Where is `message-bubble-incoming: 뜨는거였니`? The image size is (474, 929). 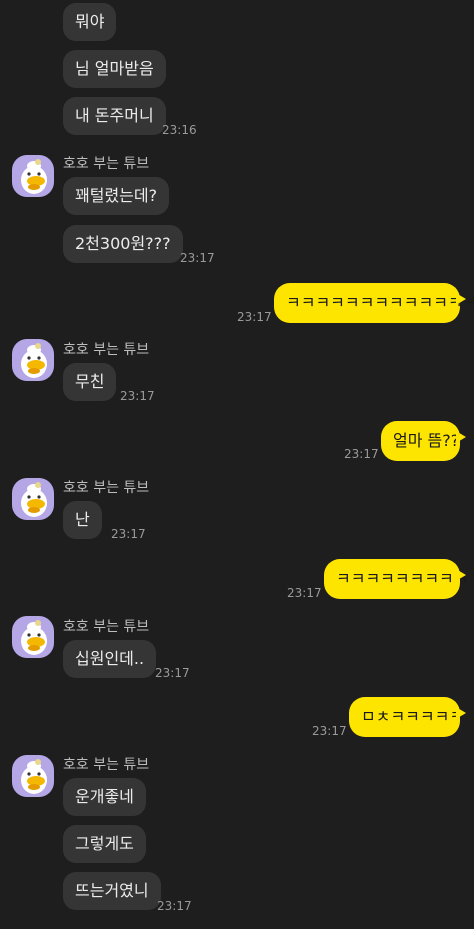
message-bubble-incoming: 뜨는거였니 is located at coordinates (112, 891).